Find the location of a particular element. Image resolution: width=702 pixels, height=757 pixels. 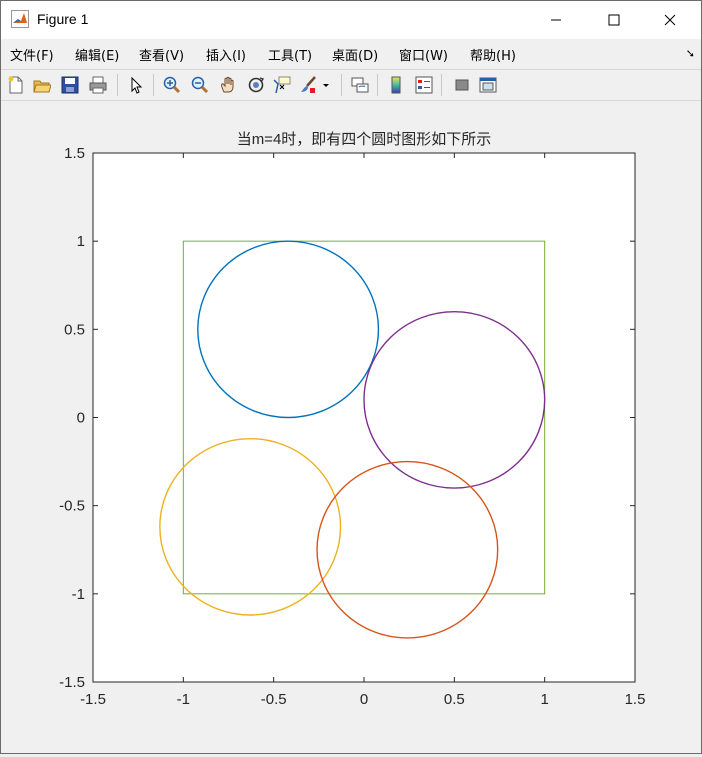

colorbar-icon is located at coordinates (396, 85).